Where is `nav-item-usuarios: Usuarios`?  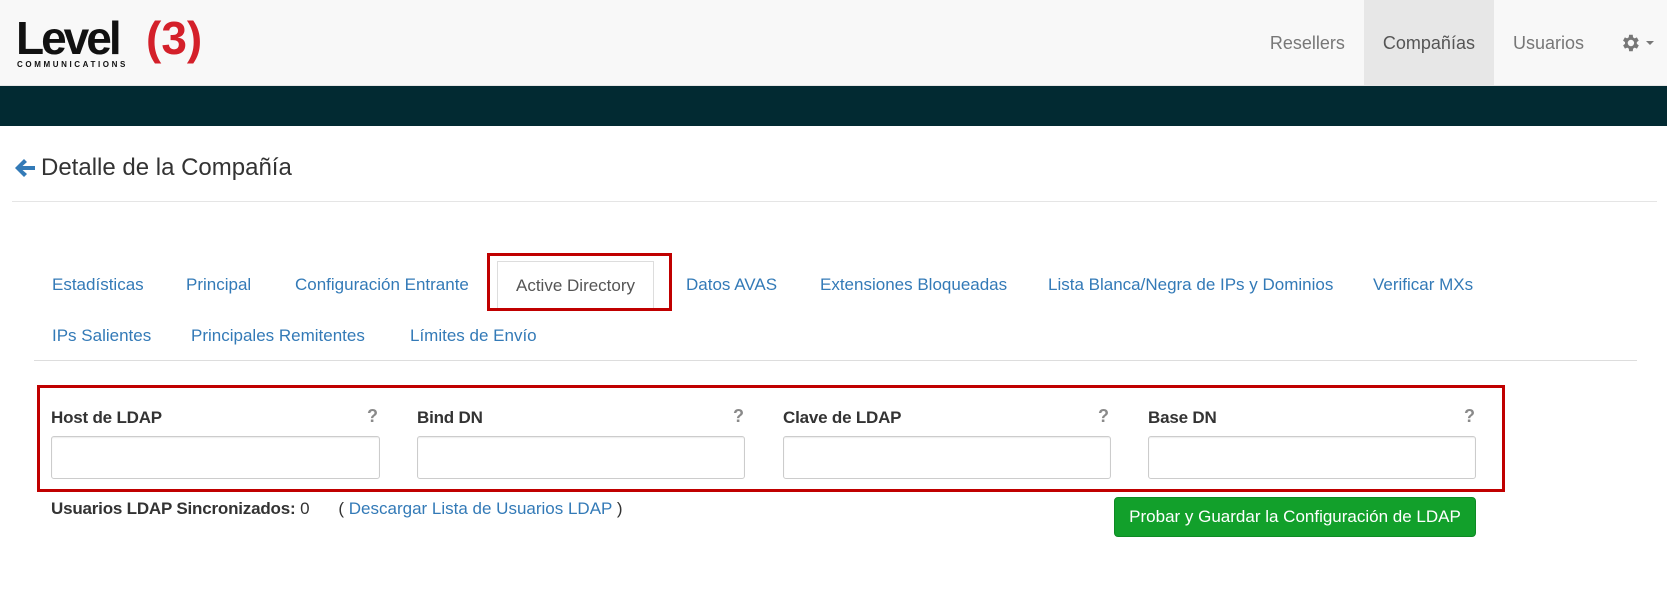 nav-item-usuarios: Usuarios is located at coordinates (1548, 43).